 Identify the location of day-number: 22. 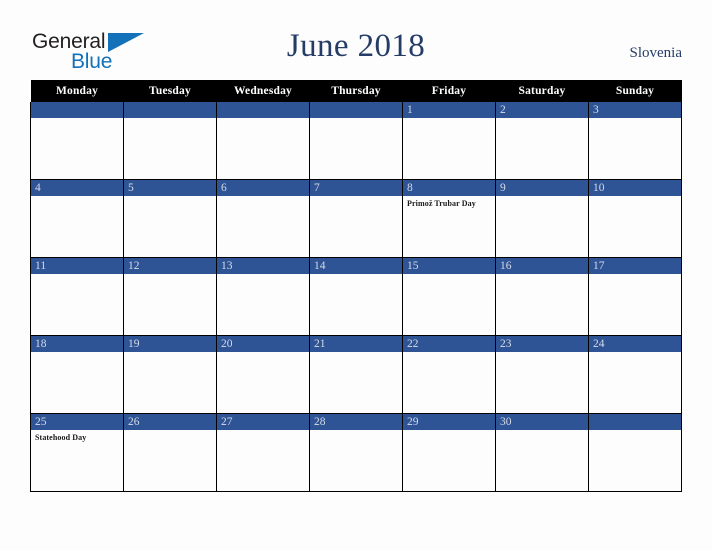
(449, 344).